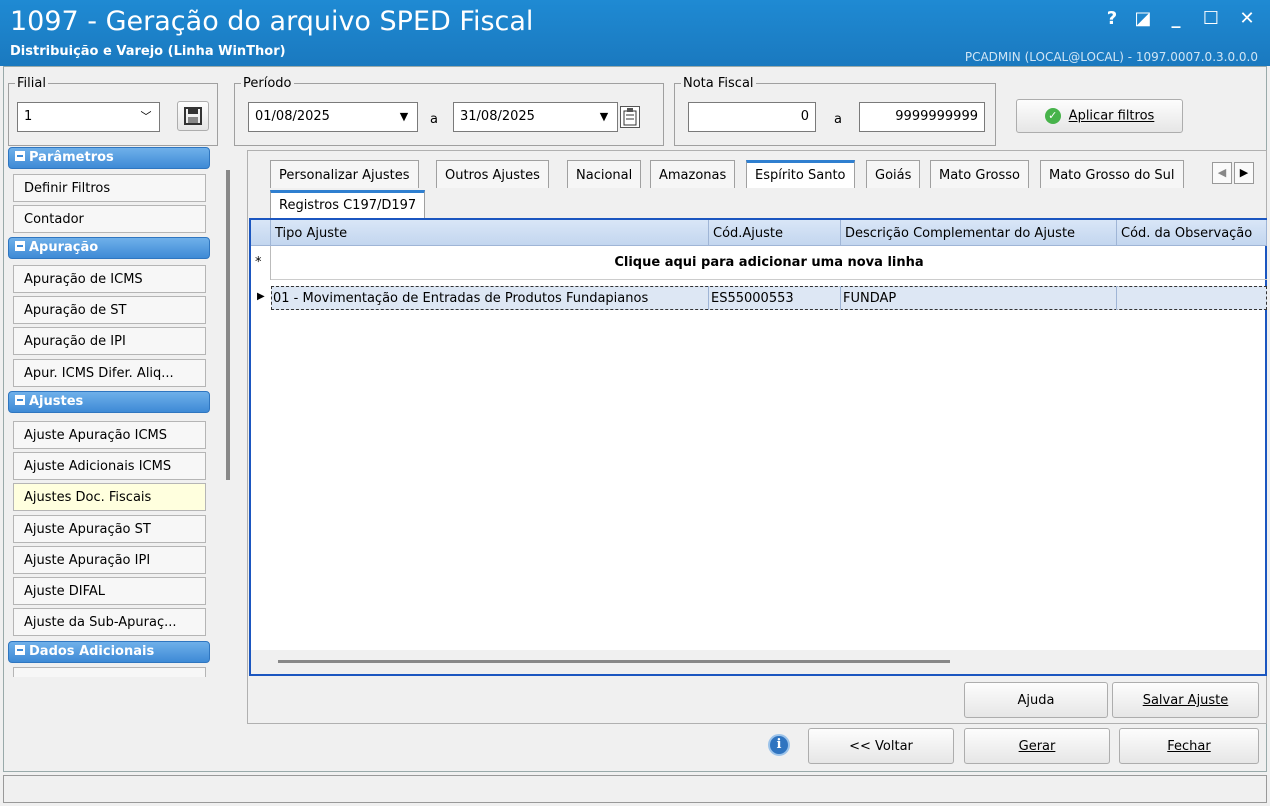 The height and width of the screenshot is (806, 1270). Describe the element at coordinates (348, 204) in the screenshot. I see `subtab-registros-c197: Registros C197/D197` at that location.